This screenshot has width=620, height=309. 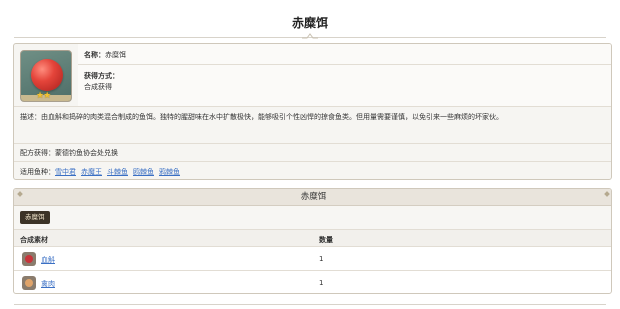 What do you see at coordinates (309, 23) in the screenshot?
I see `page-title: 赤糜饵` at bounding box center [309, 23].